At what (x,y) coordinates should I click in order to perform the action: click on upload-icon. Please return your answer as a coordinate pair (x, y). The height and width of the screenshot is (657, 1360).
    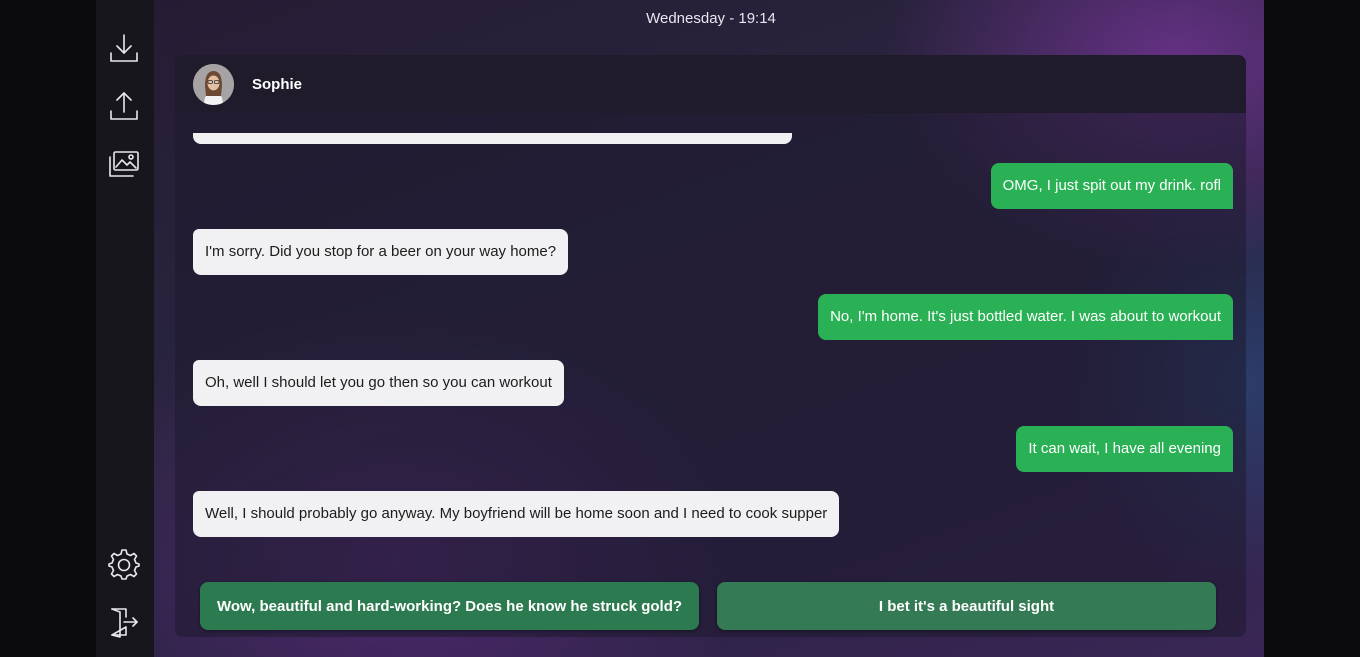
    Looking at the image, I should click on (124, 106).